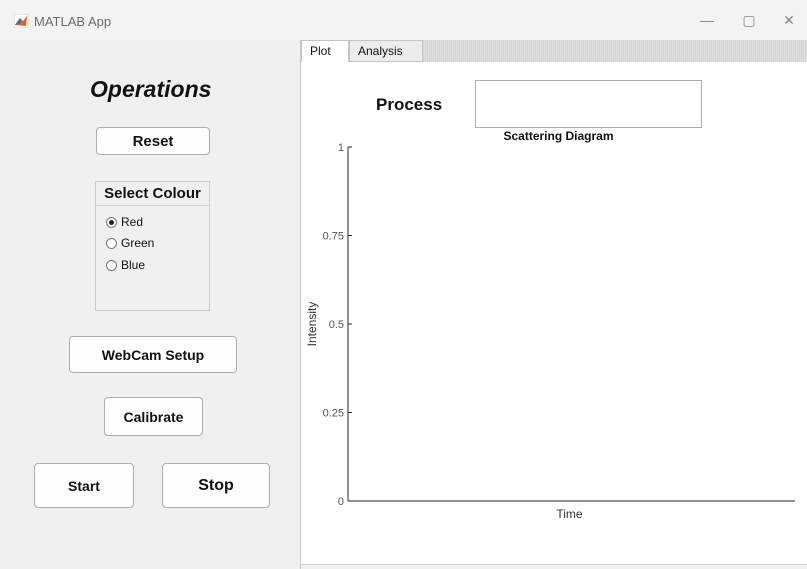 This screenshot has width=807, height=569. I want to click on select-colour-title: Select Colour, so click(152, 194).